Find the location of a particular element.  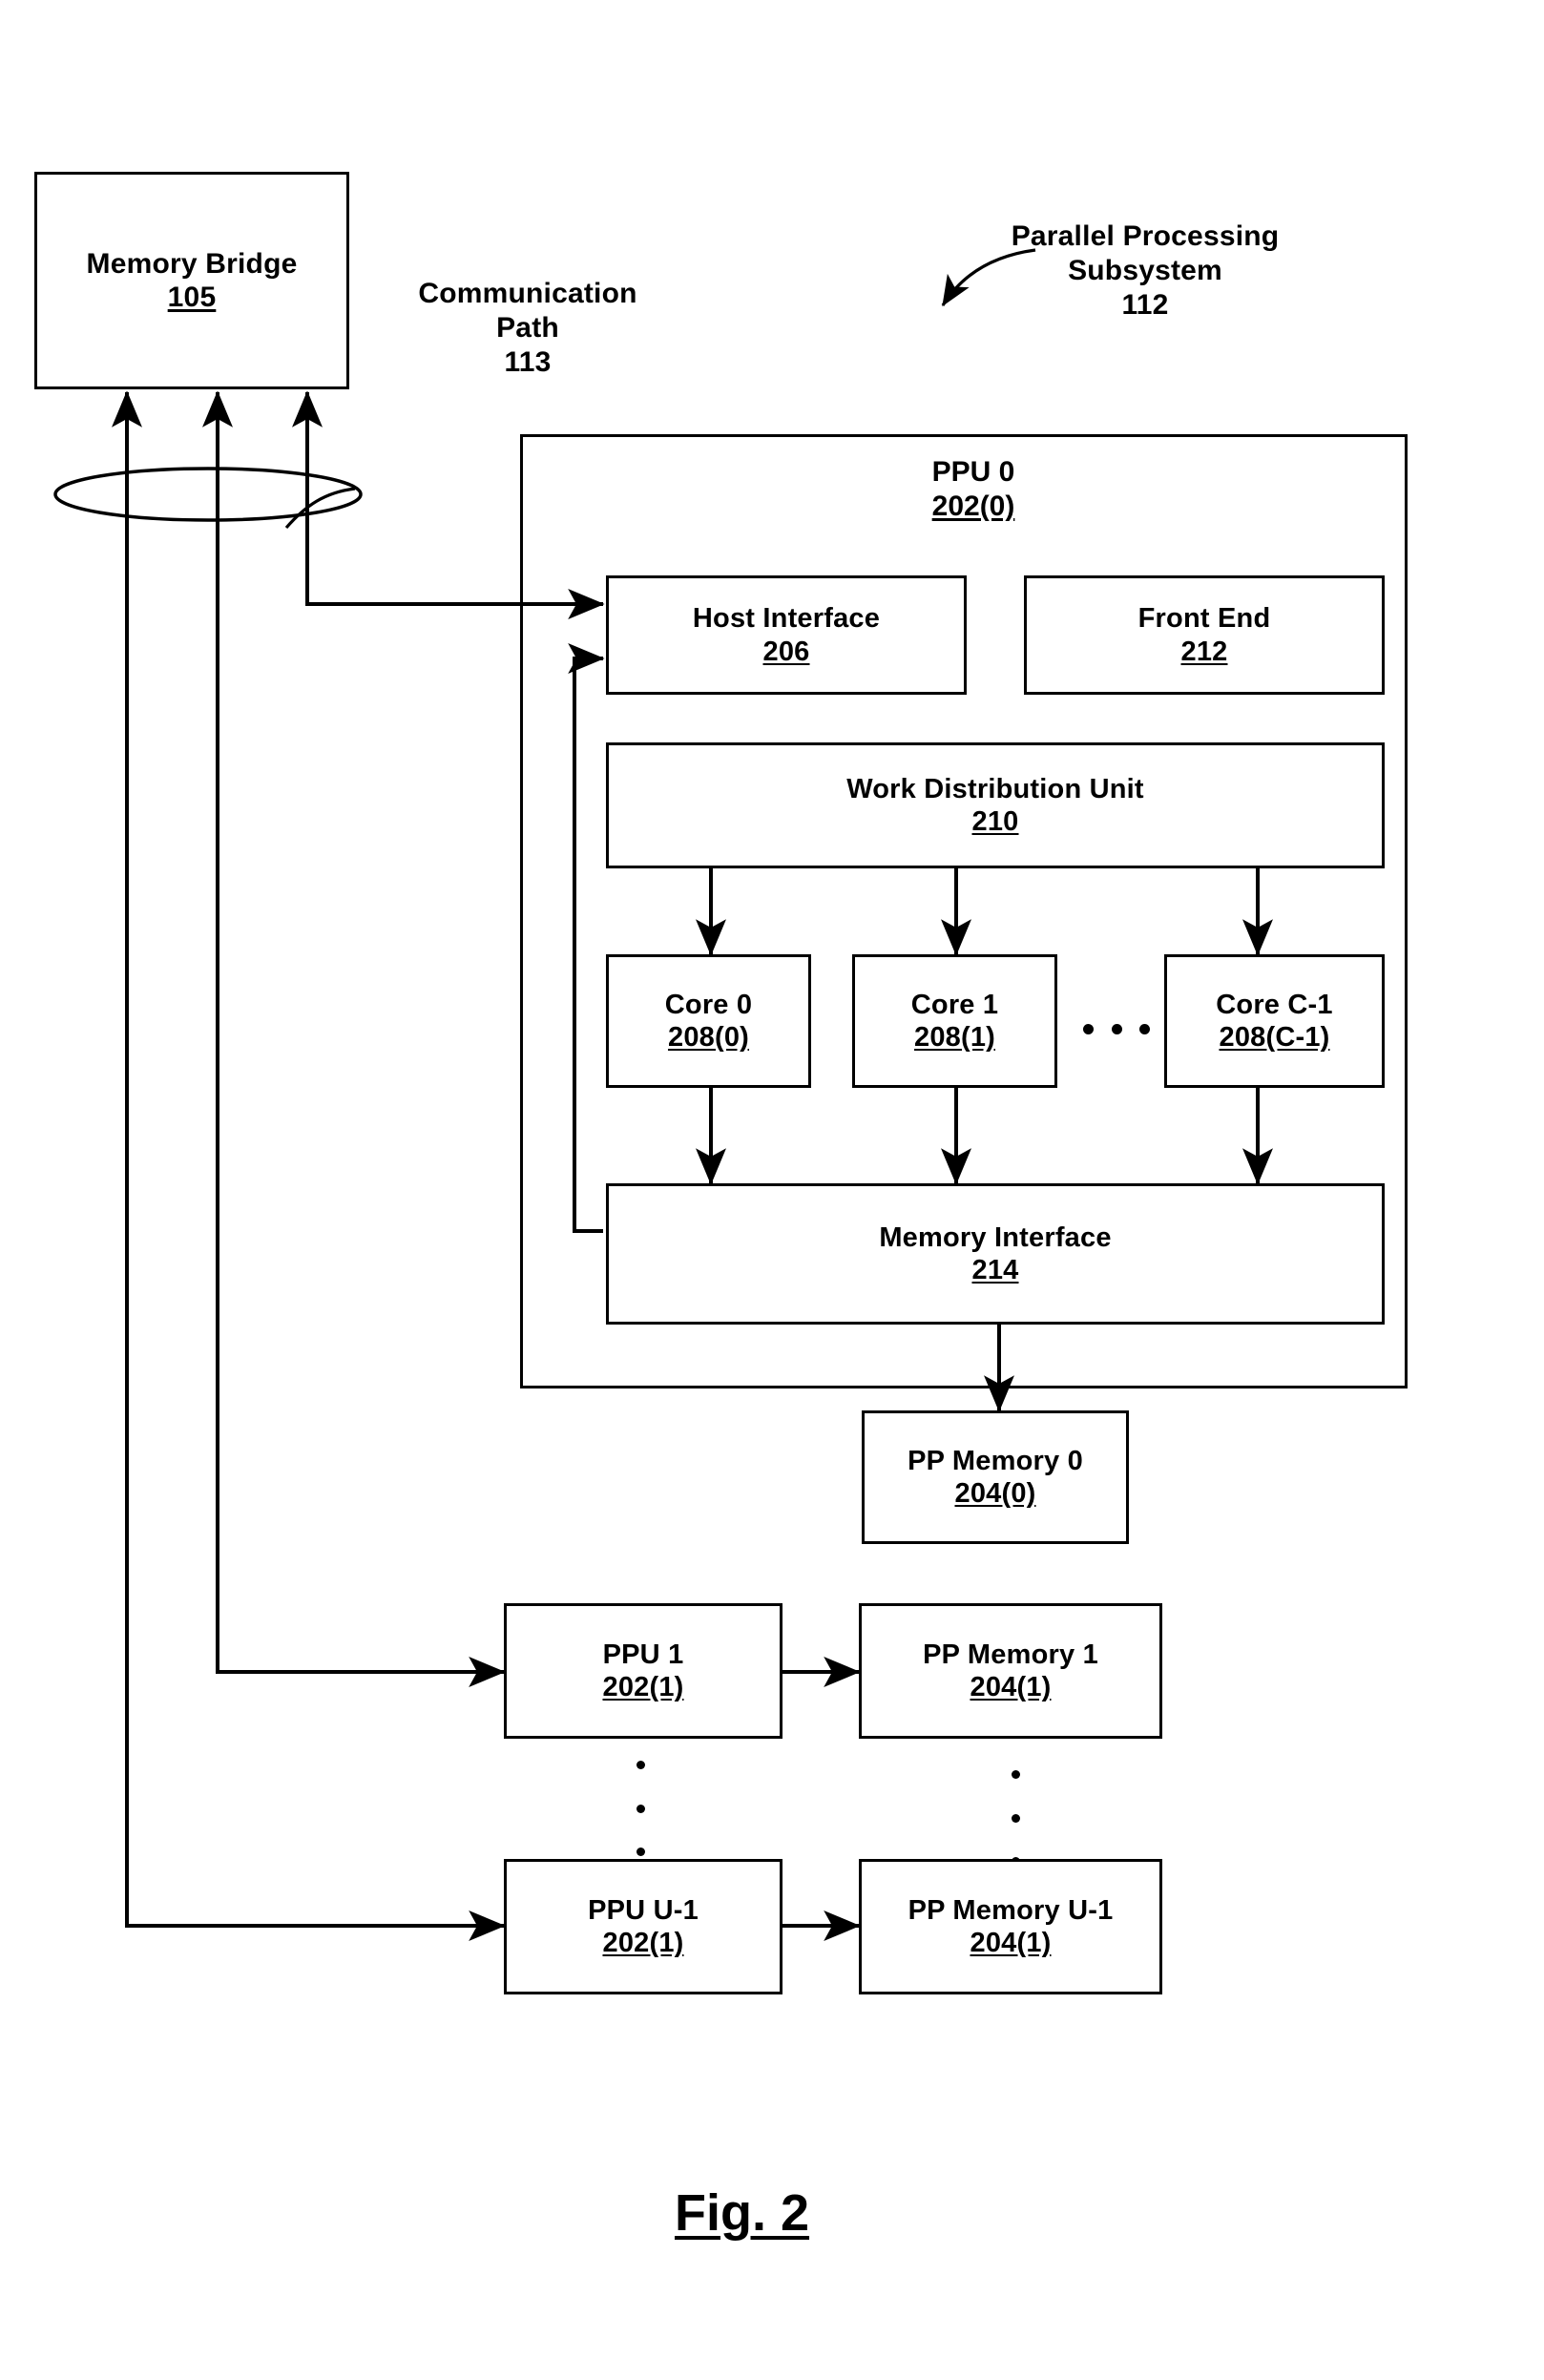

pp-memory-1-title: PP Memory 1 is located at coordinates (1010, 1654).